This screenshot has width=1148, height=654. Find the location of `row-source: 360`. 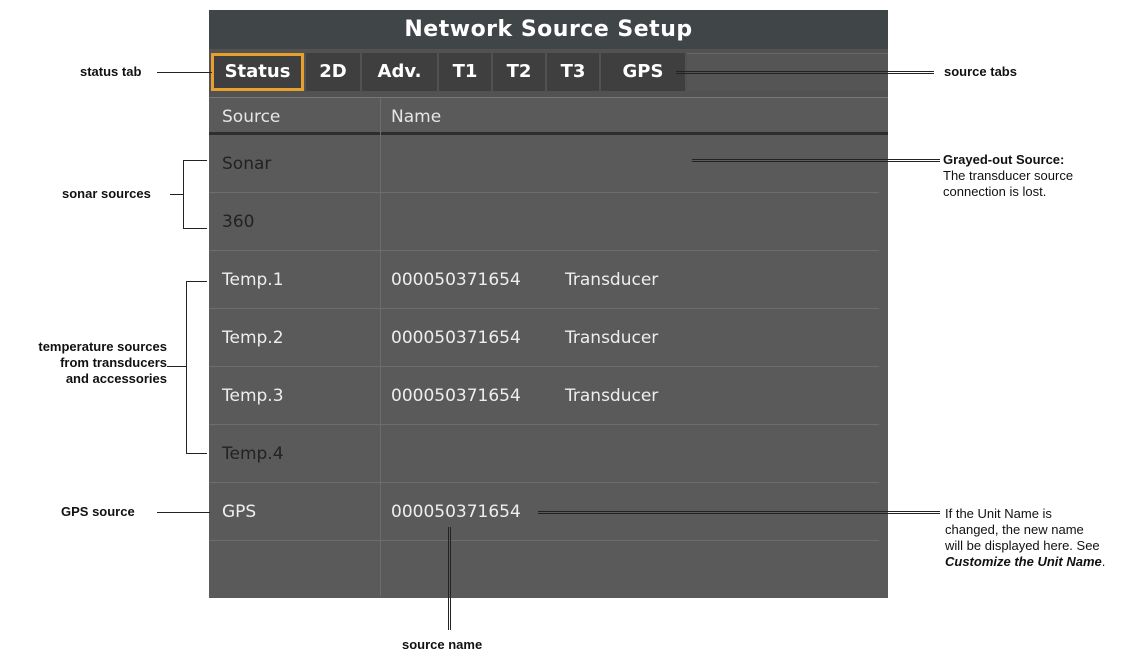

row-source: 360 is located at coordinates (238, 222).